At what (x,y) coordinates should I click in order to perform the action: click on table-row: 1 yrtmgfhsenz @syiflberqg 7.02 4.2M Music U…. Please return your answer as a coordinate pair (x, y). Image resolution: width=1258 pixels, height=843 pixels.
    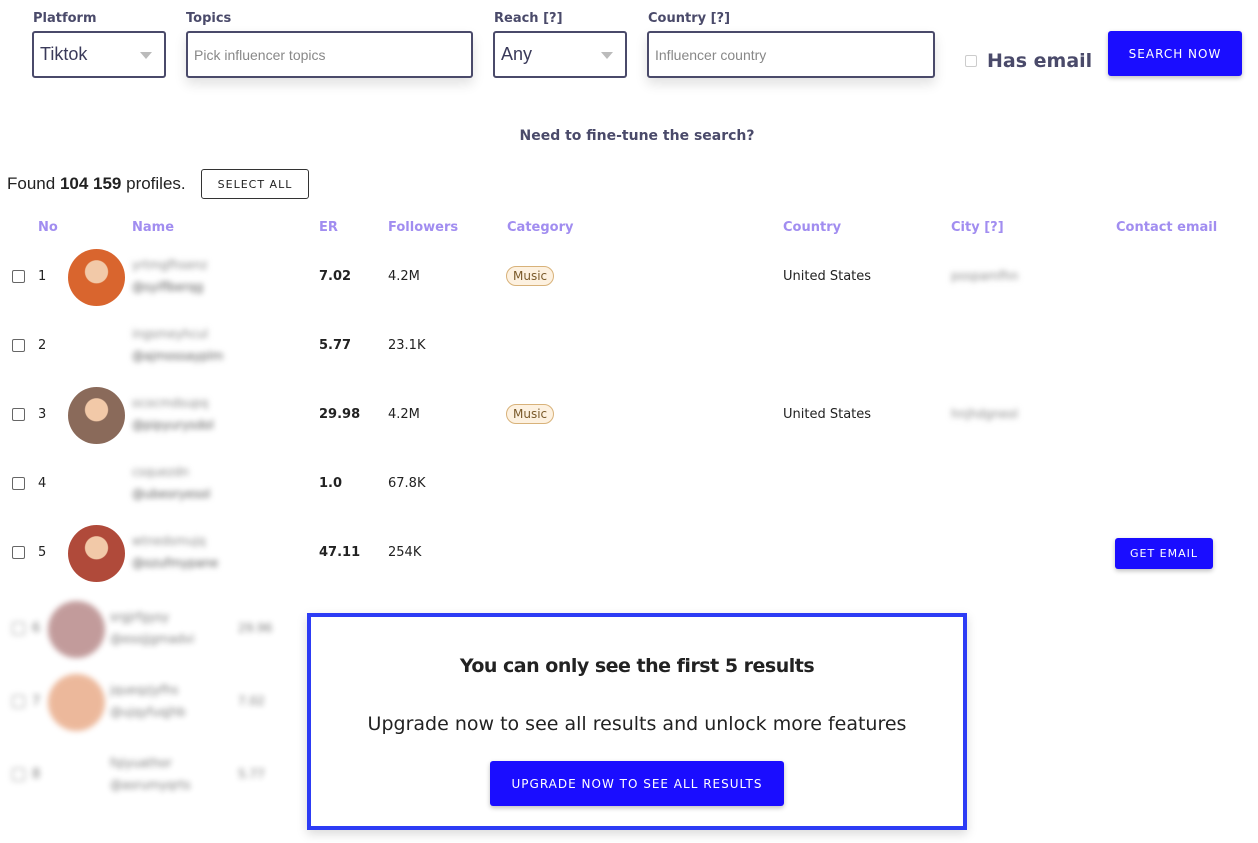
    Looking at the image, I should click on (629, 276).